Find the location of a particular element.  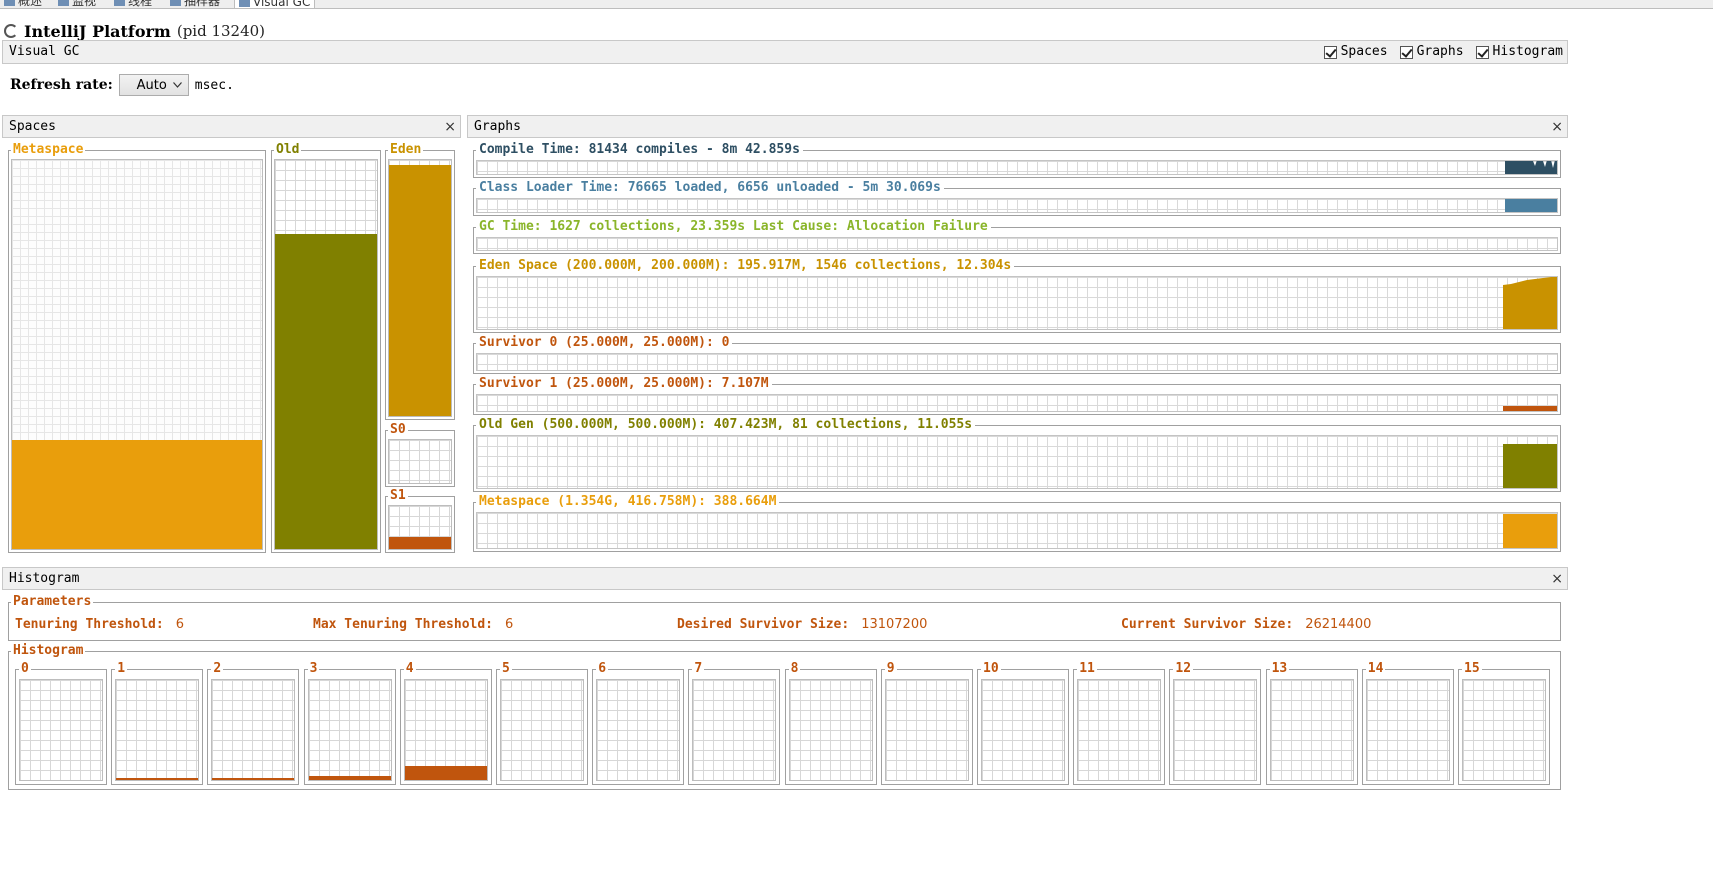

tab-sampler: 抽样器 is located at coordinates (195, 4).